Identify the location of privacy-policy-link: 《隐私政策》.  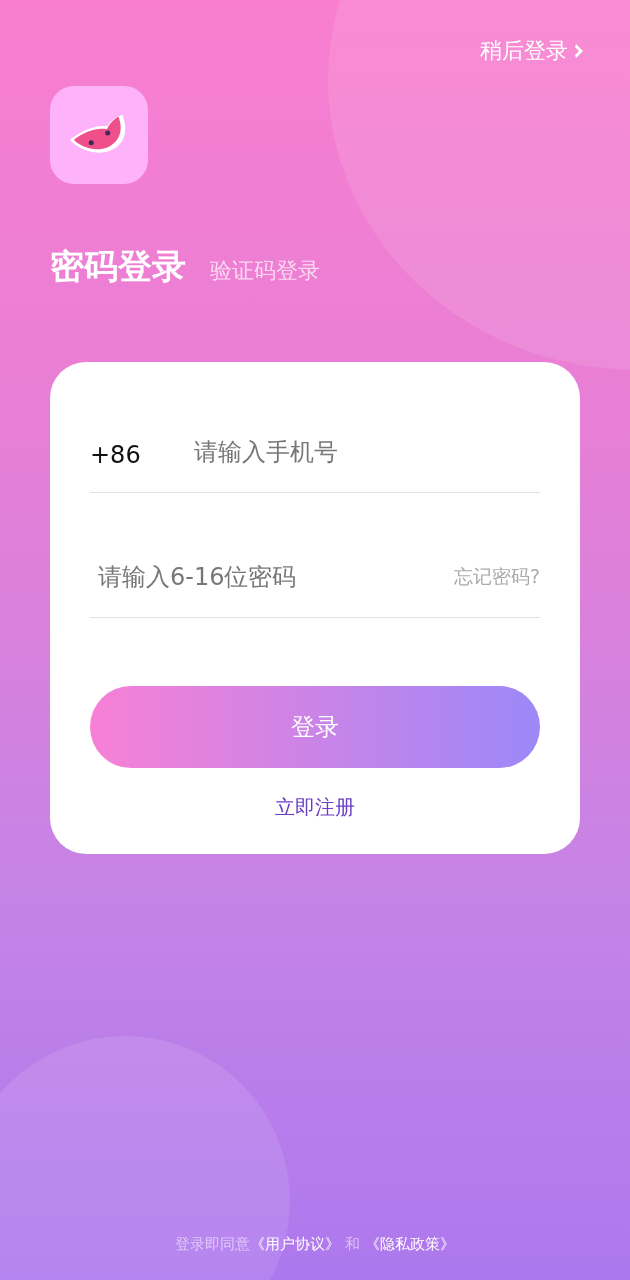
(409, 1244).